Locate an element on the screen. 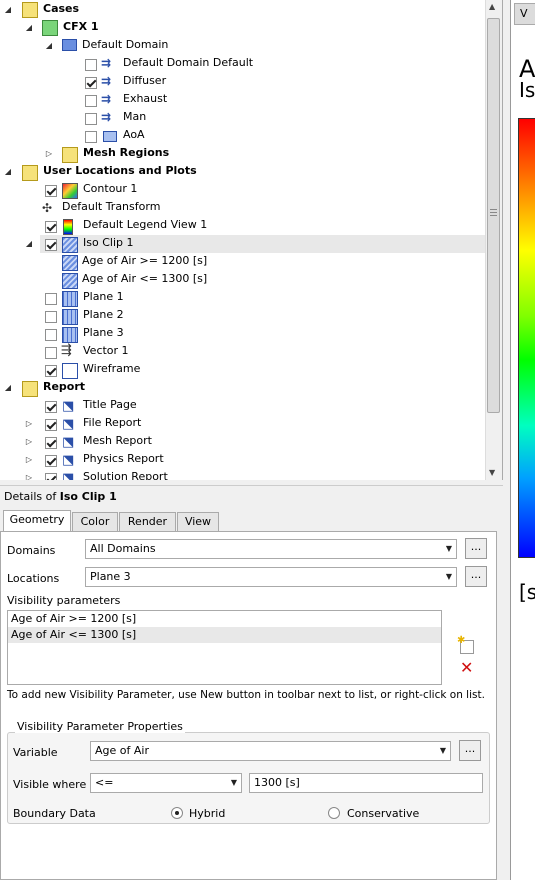 The image size is (535, 880). locations-select: Plane 3 ▼ is located at coordinates (271, 577).